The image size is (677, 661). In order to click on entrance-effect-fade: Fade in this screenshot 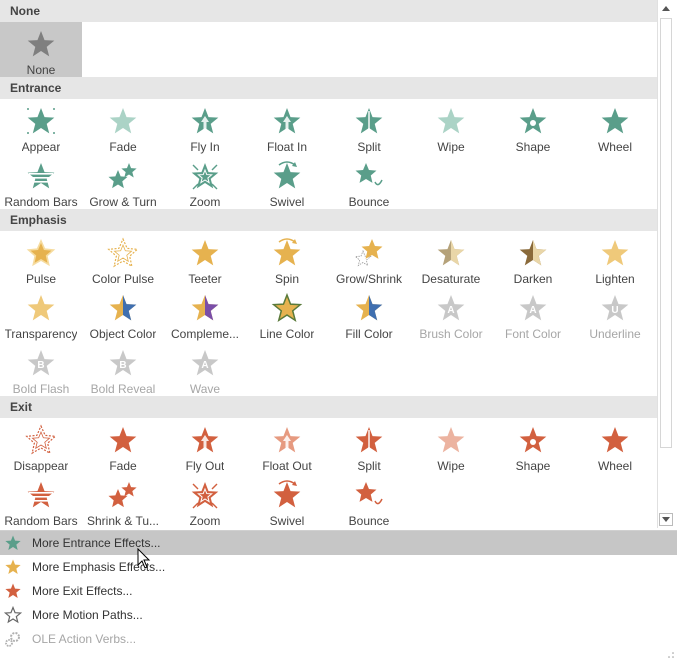, I will do `click(123, 126)`.